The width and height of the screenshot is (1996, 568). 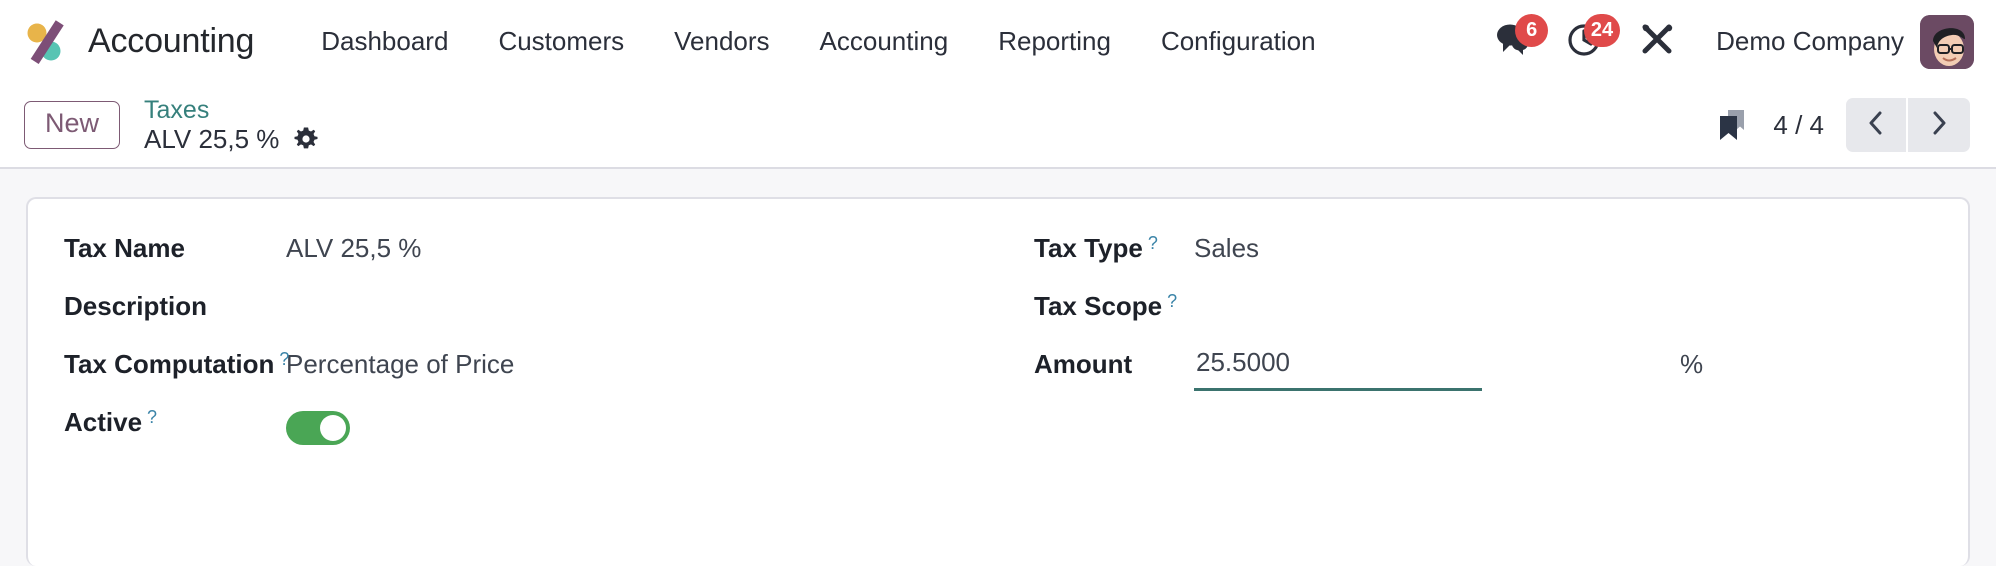 What do you see at coordinates (333, 428) in the screenshot?
I see `toggle-knob` at bounding box center [333, 428].